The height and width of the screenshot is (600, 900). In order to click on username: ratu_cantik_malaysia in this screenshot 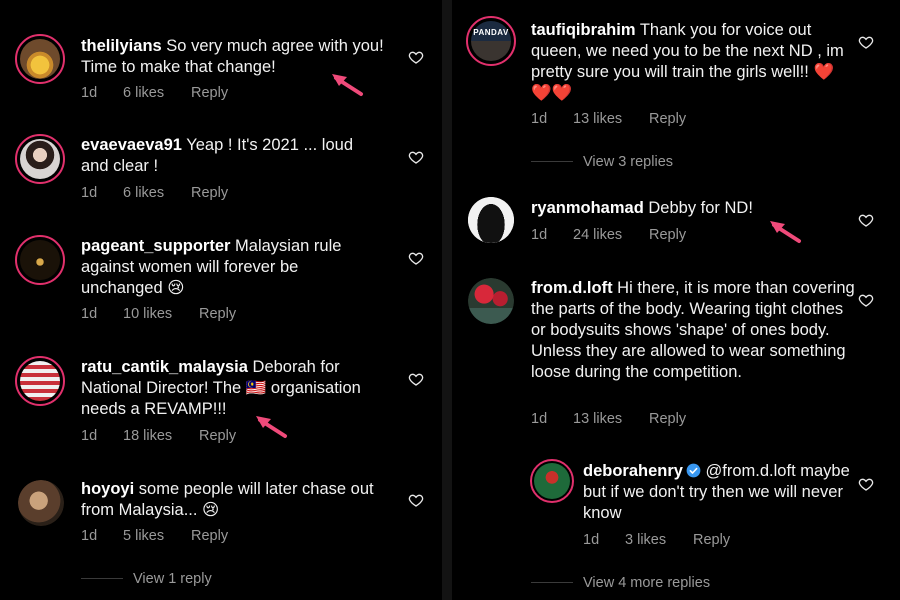, I will do `click(164, 367)`.